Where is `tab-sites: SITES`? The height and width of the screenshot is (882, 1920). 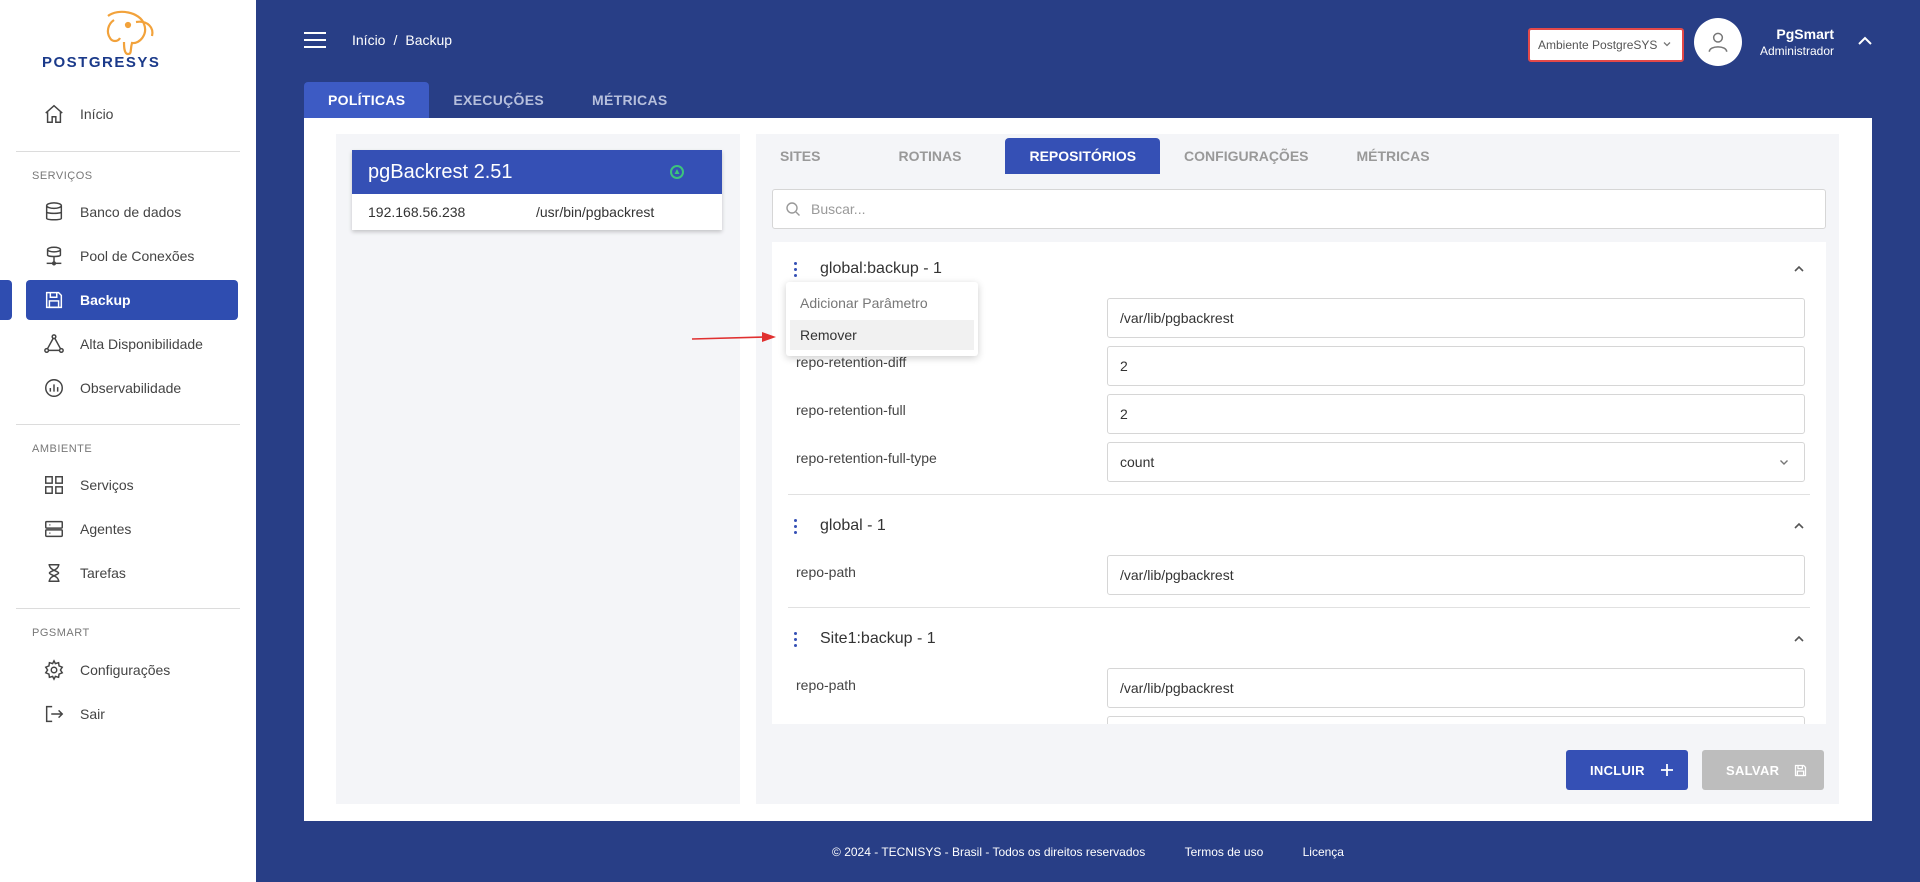
tab-sites: SITES is located at coordinates (800, 156).